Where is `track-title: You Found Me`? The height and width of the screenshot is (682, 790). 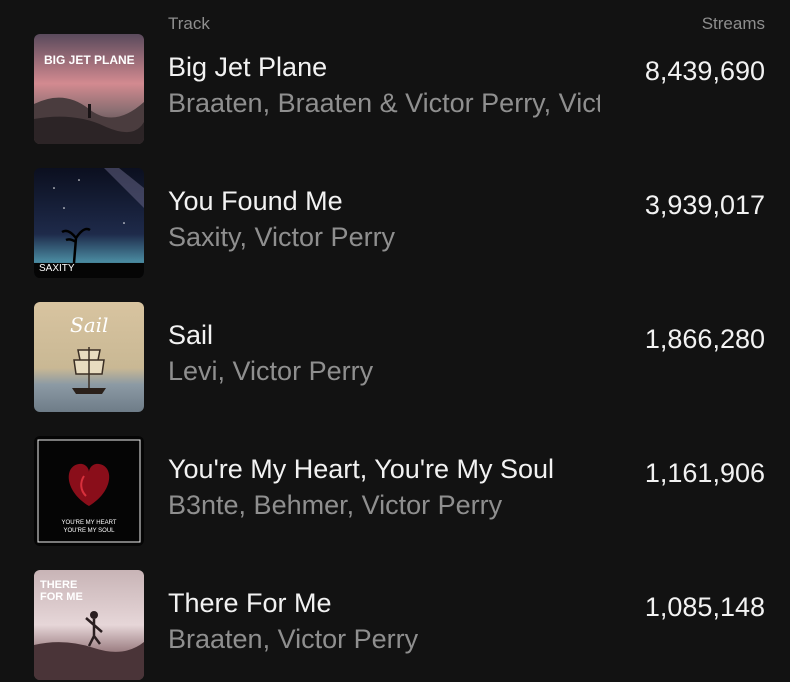
track-title: You Found Me is located at coordinates (255, 201).